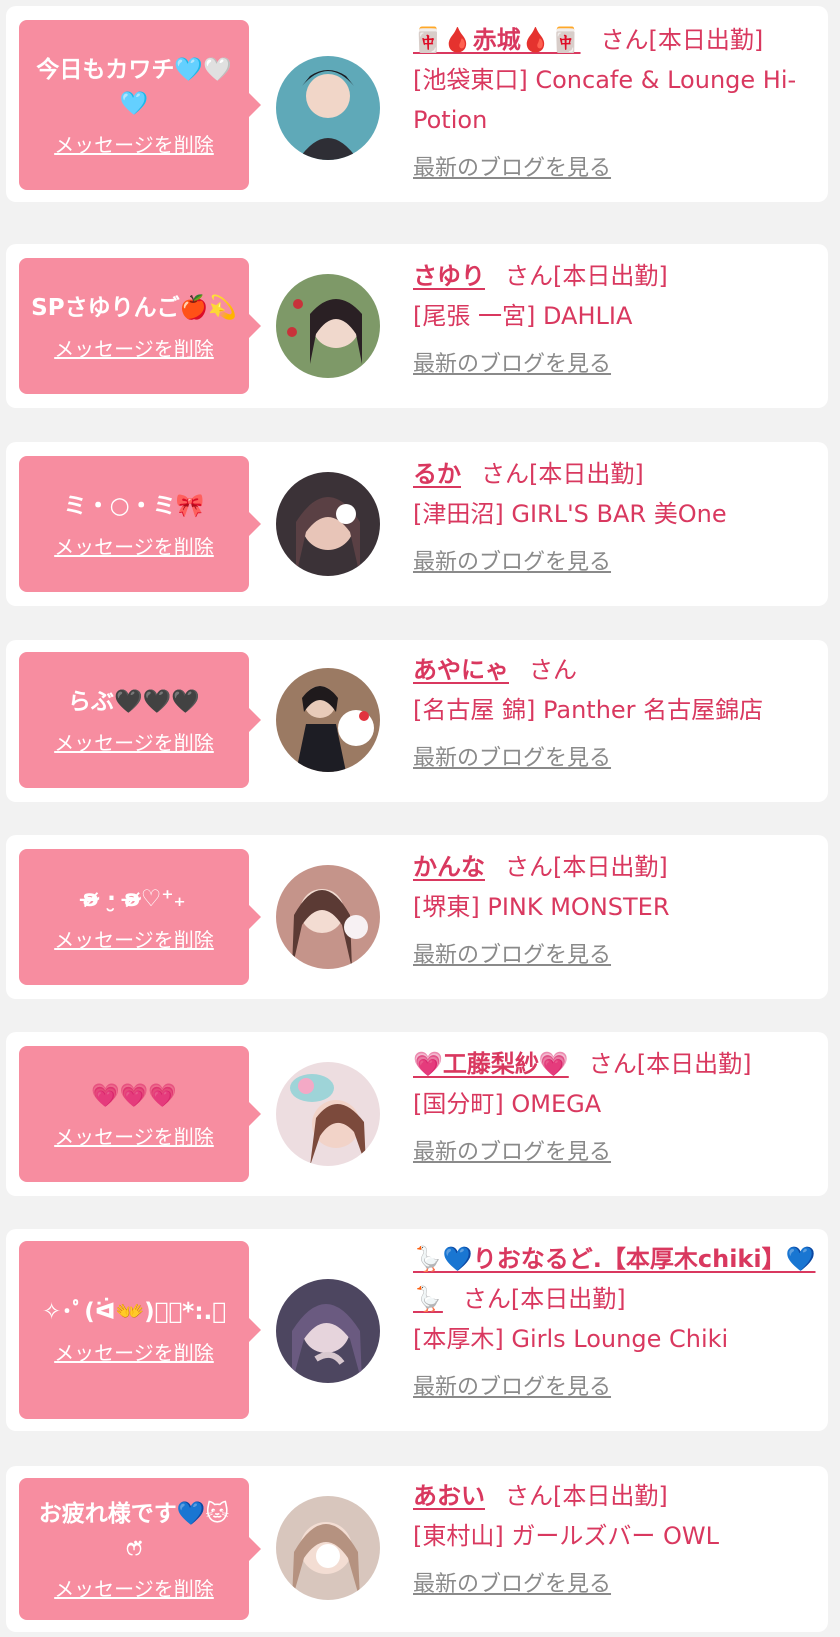 The image size is (840, 1637). I want to click on shop-name: [津田沼] GIRL'S BAR 美One, so click(570, 514).